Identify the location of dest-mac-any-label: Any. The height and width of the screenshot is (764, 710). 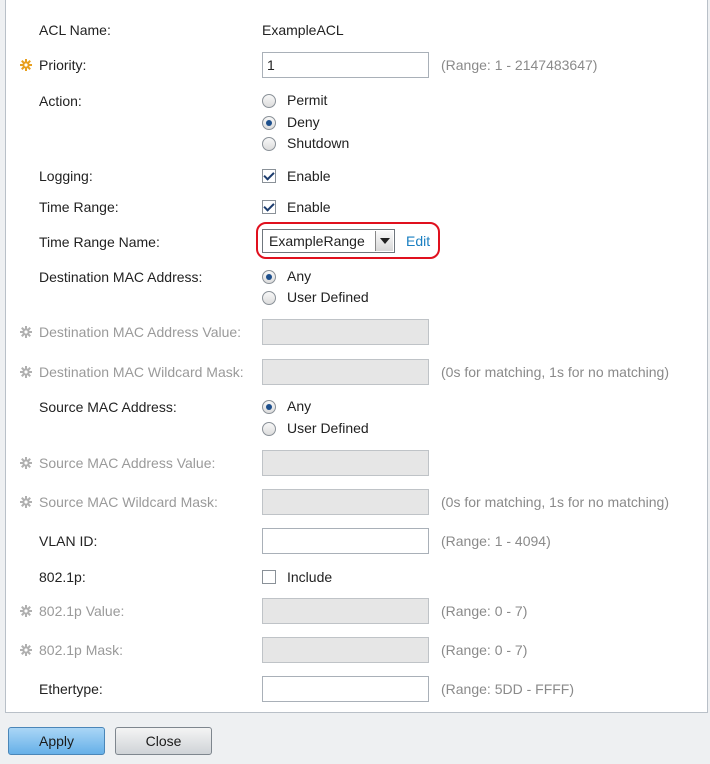
(299, 276).